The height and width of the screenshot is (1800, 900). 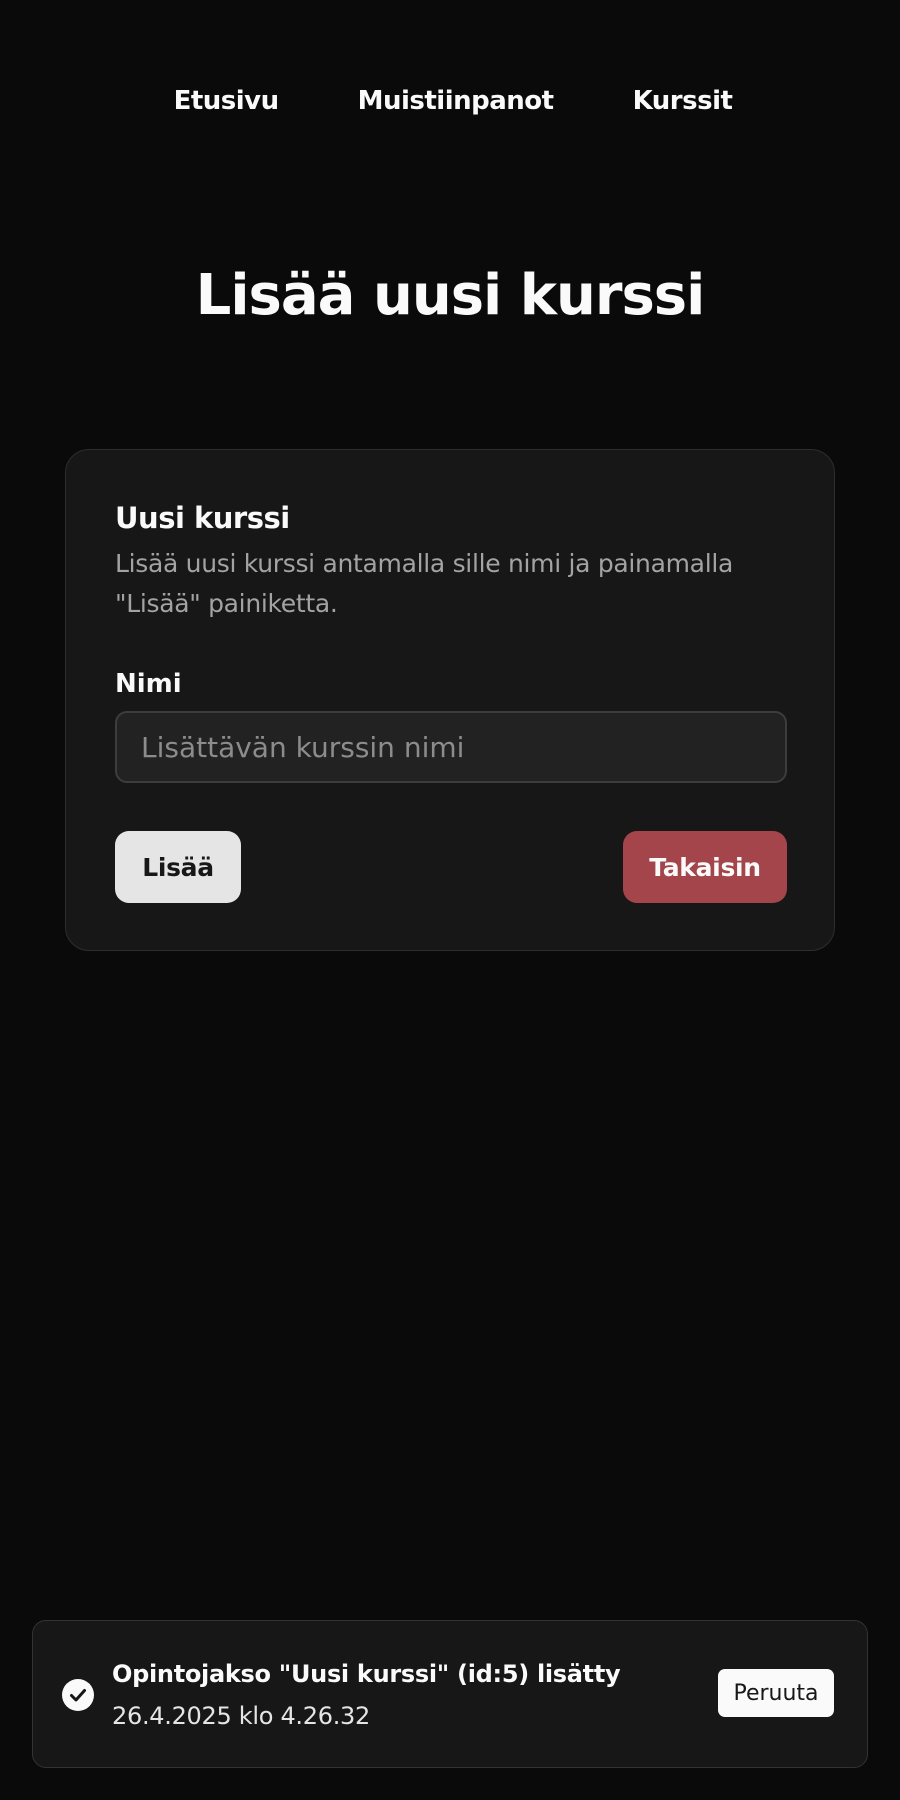 What do you see at coordinates (705, 867) in the screenshot?
I see `back-button: Takaisin` at bounding box center [705, 867].